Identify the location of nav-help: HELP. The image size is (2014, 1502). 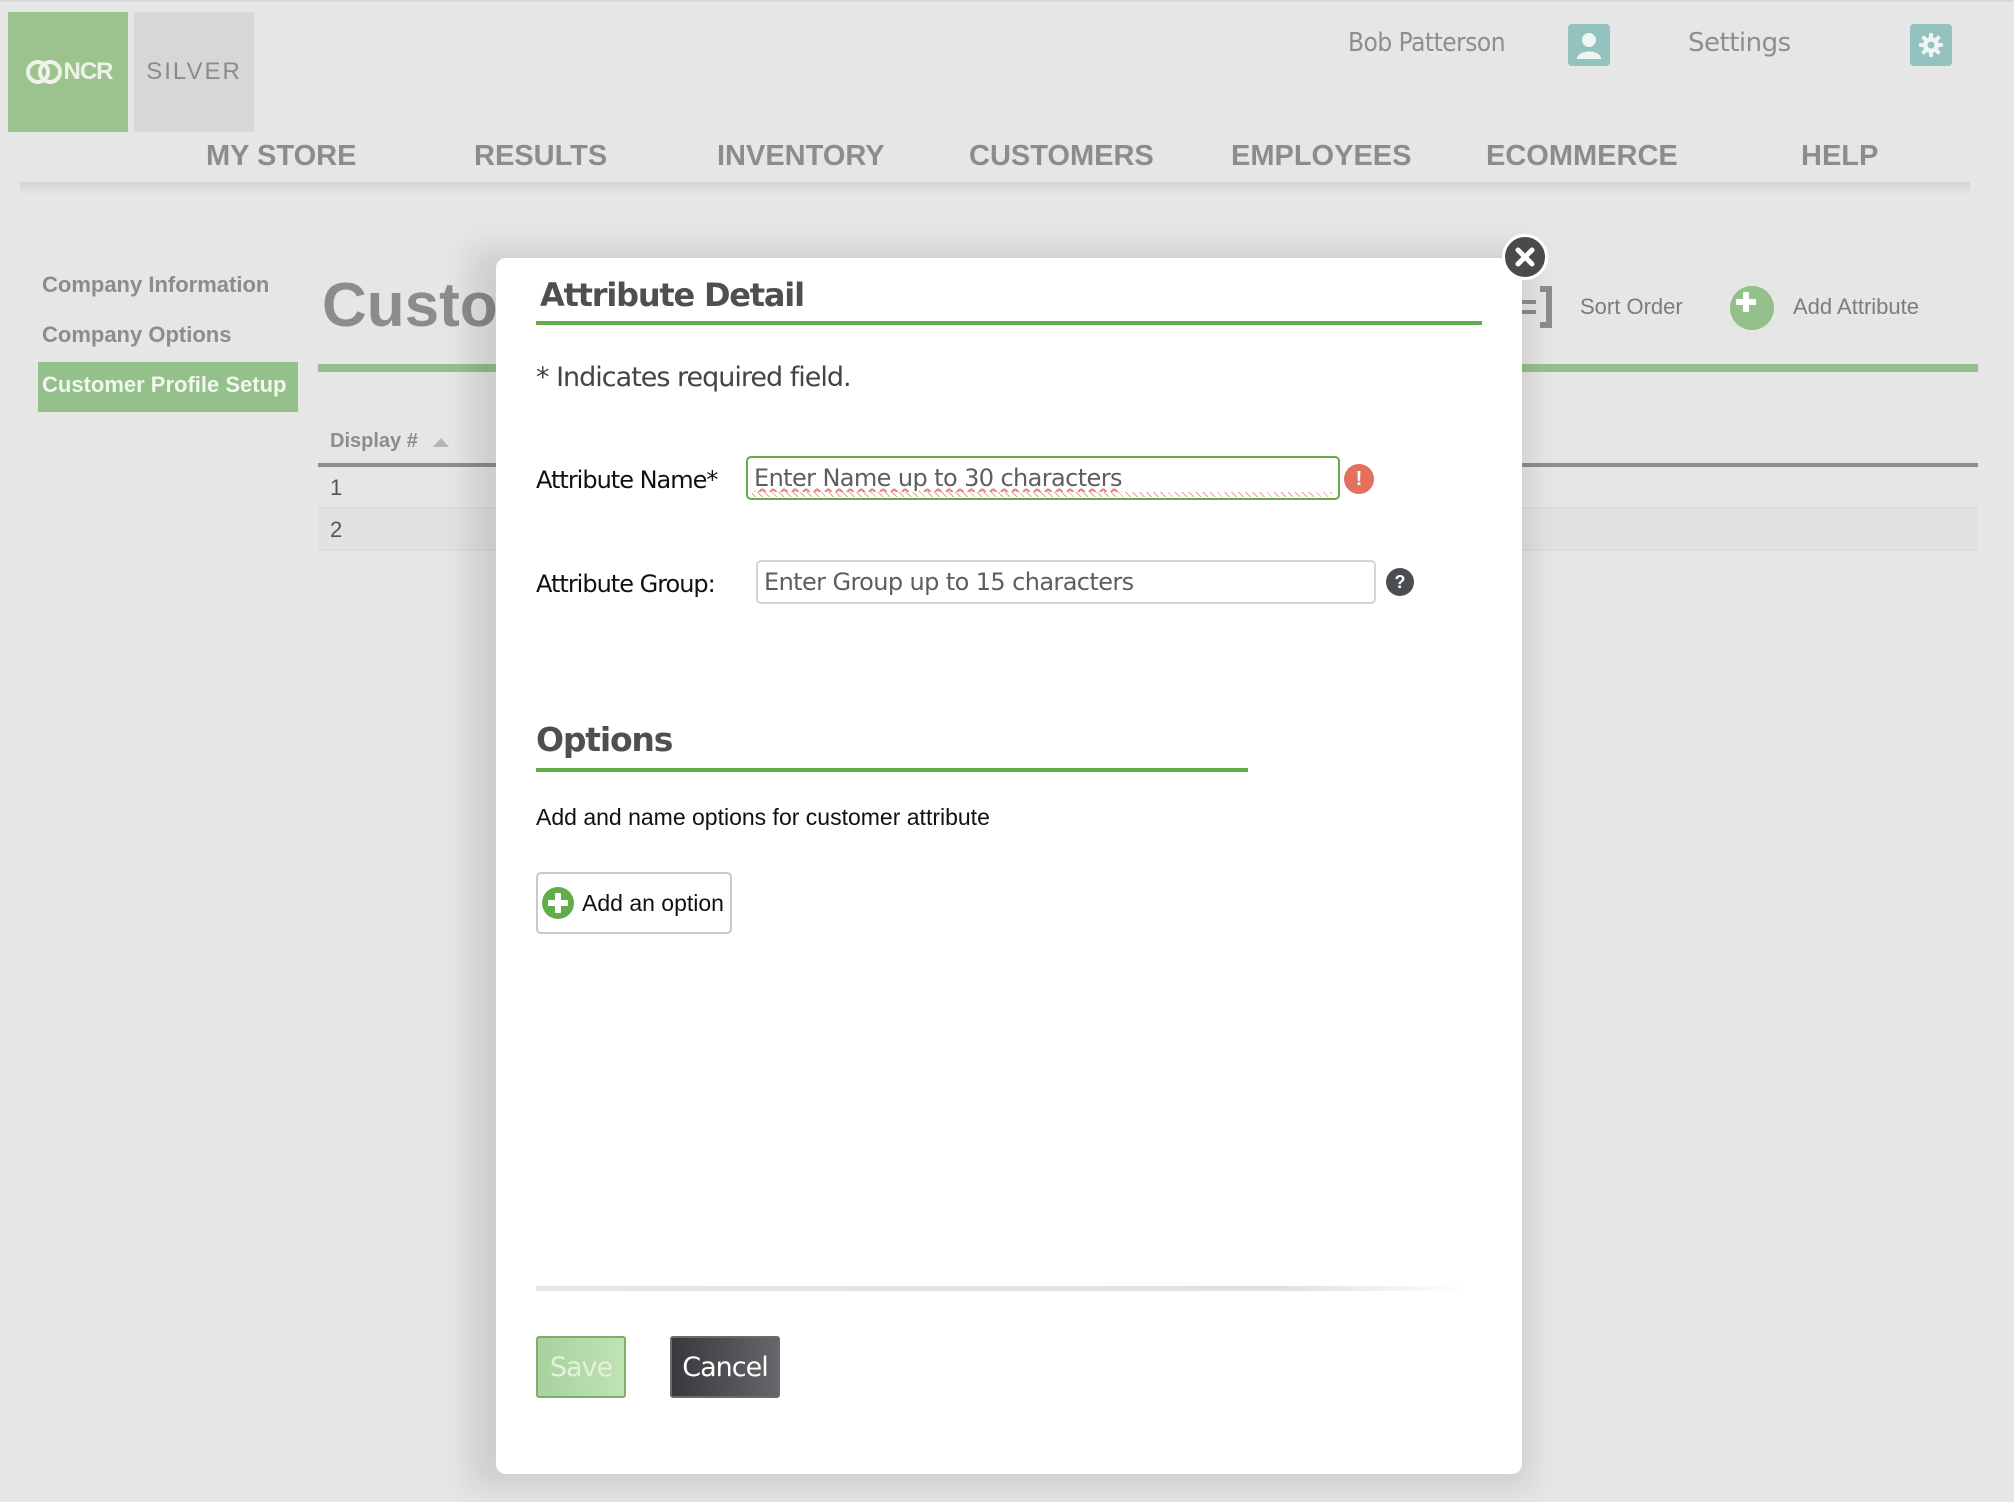
(1839, 157).